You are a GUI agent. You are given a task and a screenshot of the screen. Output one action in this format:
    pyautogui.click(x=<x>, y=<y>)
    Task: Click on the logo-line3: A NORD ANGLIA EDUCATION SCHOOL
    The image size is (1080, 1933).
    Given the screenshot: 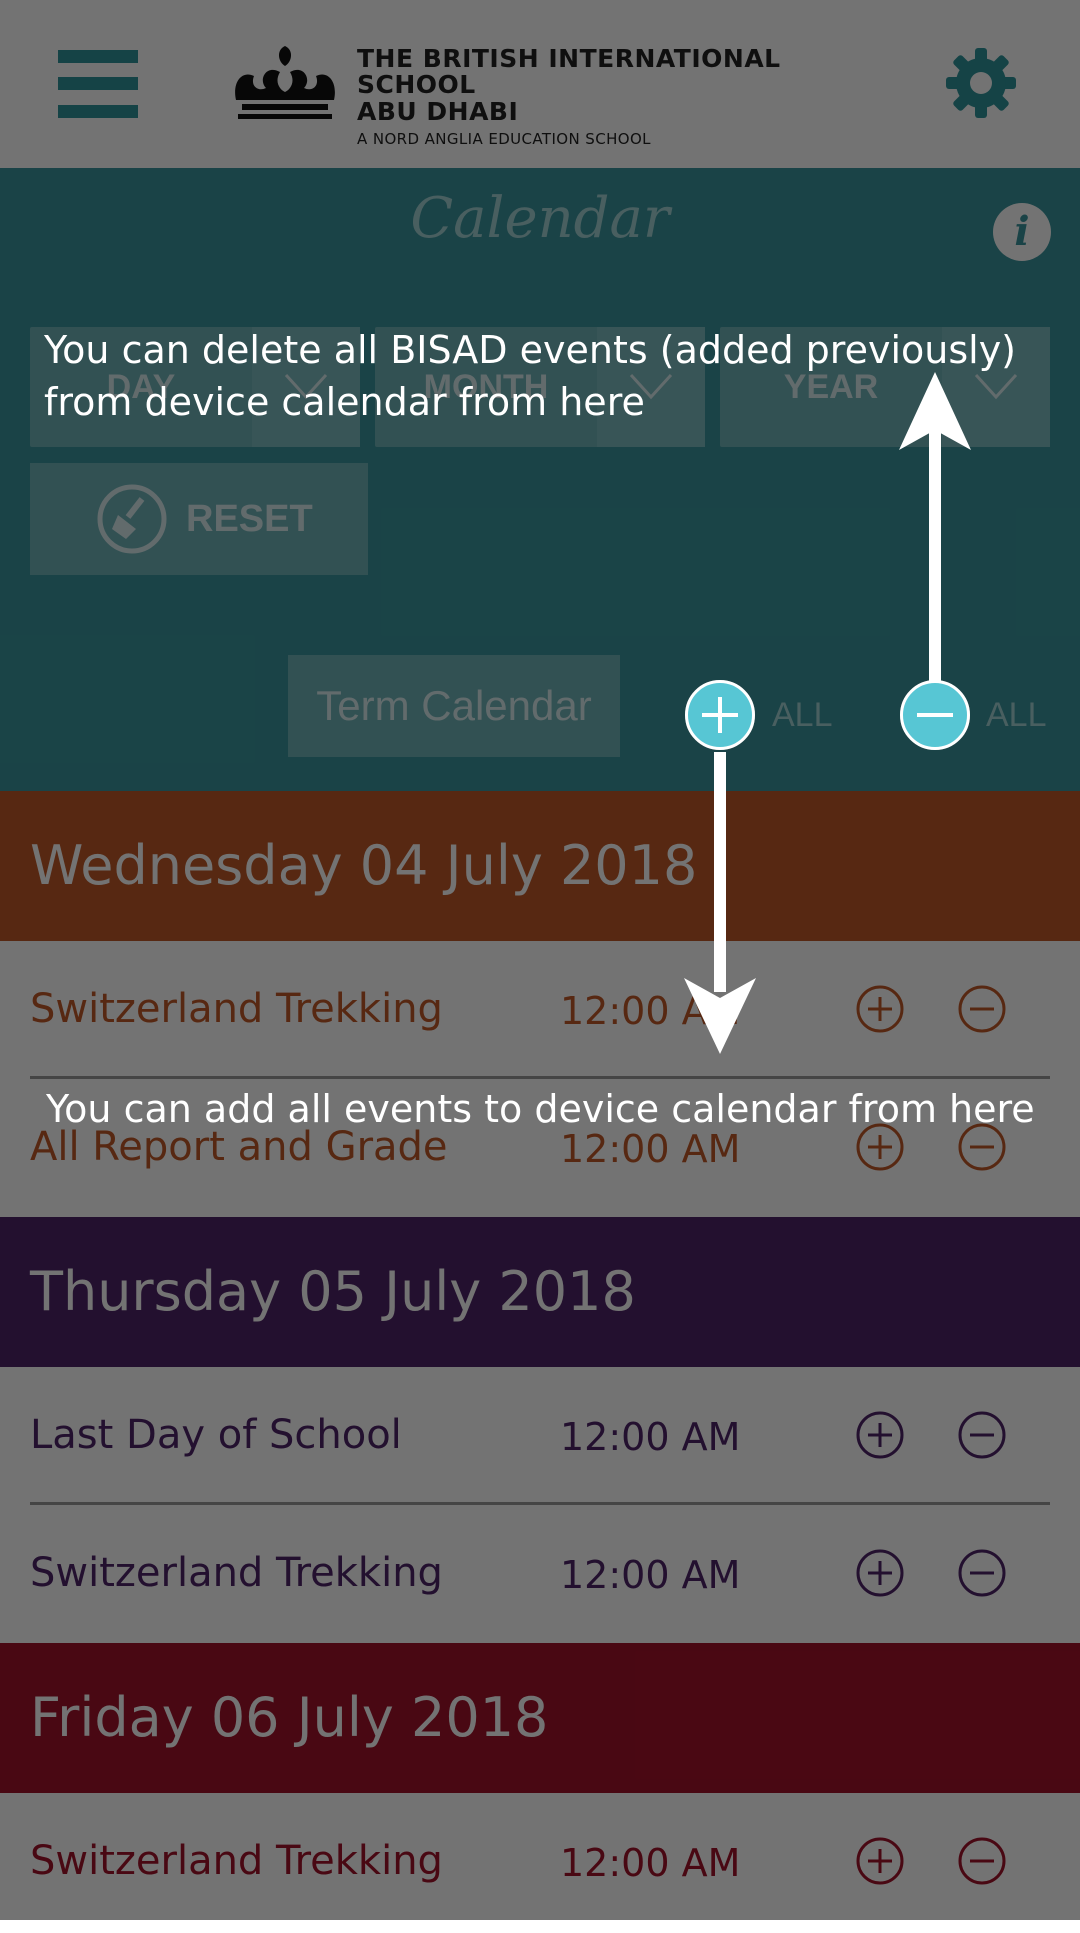 What is the action you would take?
    pyautogui.click(x=504, y=139)
    